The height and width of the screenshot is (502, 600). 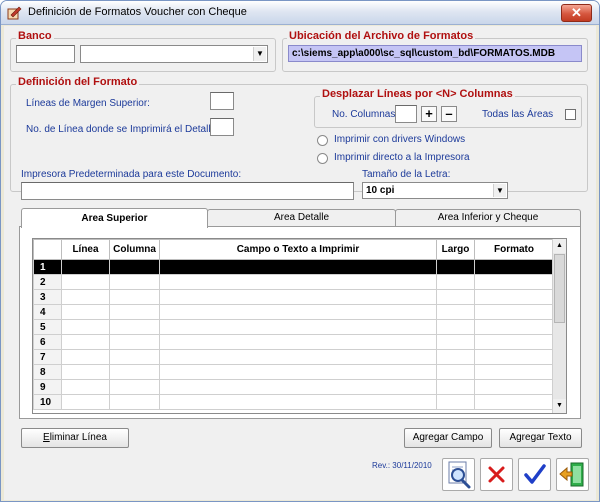 I want to click on table-row: 3, so click(x=293, y=297).